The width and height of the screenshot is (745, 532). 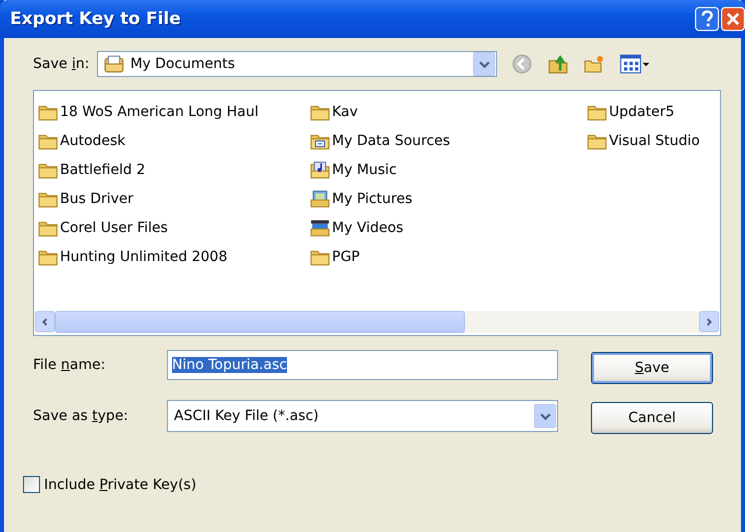 What do you see at coordinates (345, 112) in the screenshot?
I see `file-item: Kav` at bounding box center [345, 112].